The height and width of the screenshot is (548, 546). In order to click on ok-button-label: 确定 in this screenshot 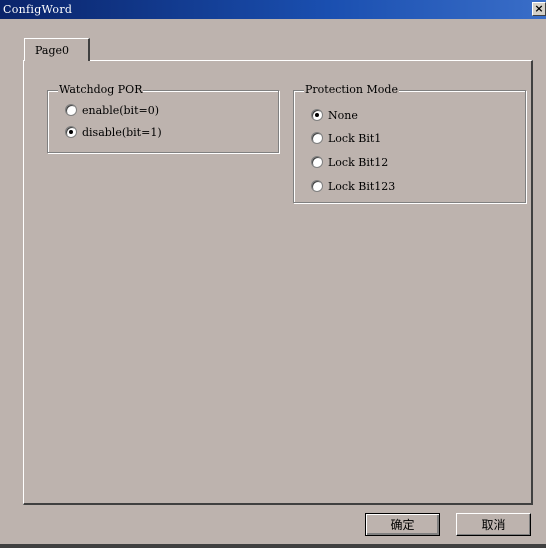, I will do `click(402, 525)`.